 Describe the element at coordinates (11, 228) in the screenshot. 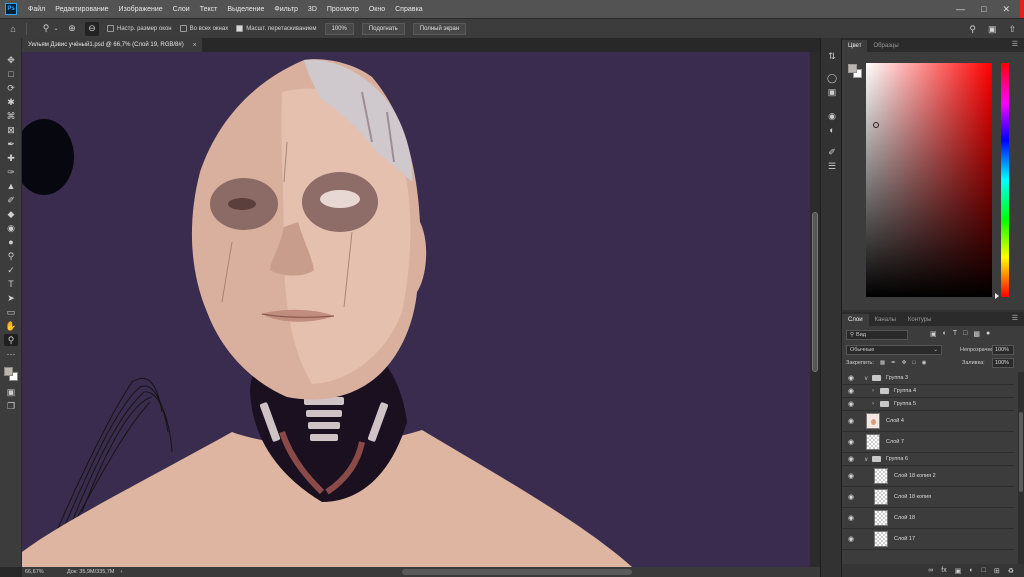

I see `bucket-tool-icon: ◉` at that location.